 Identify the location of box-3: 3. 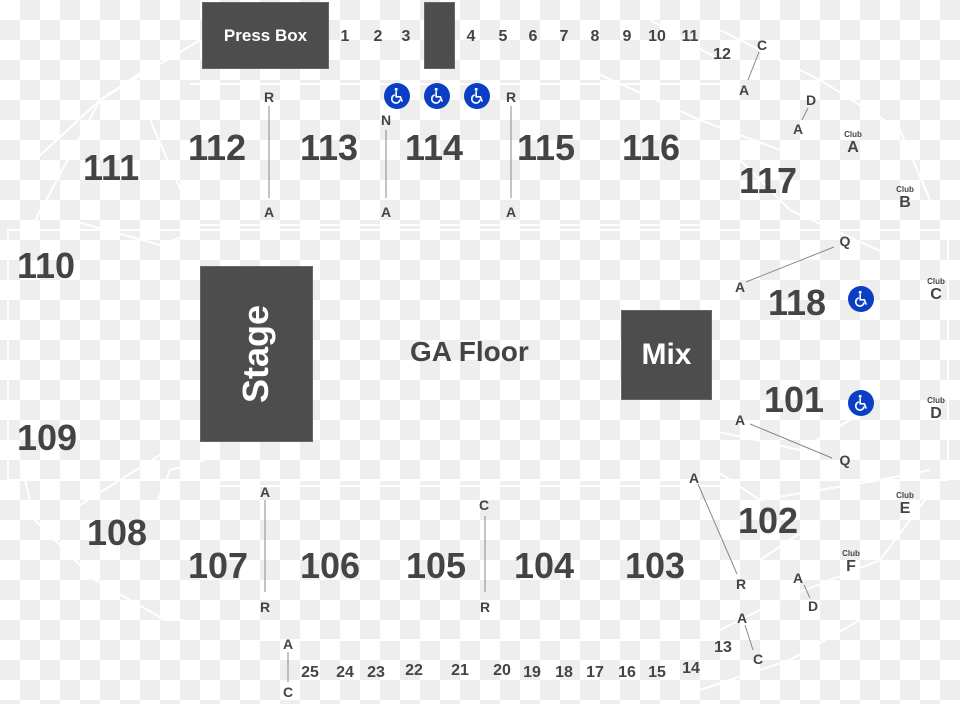
(406, 37).